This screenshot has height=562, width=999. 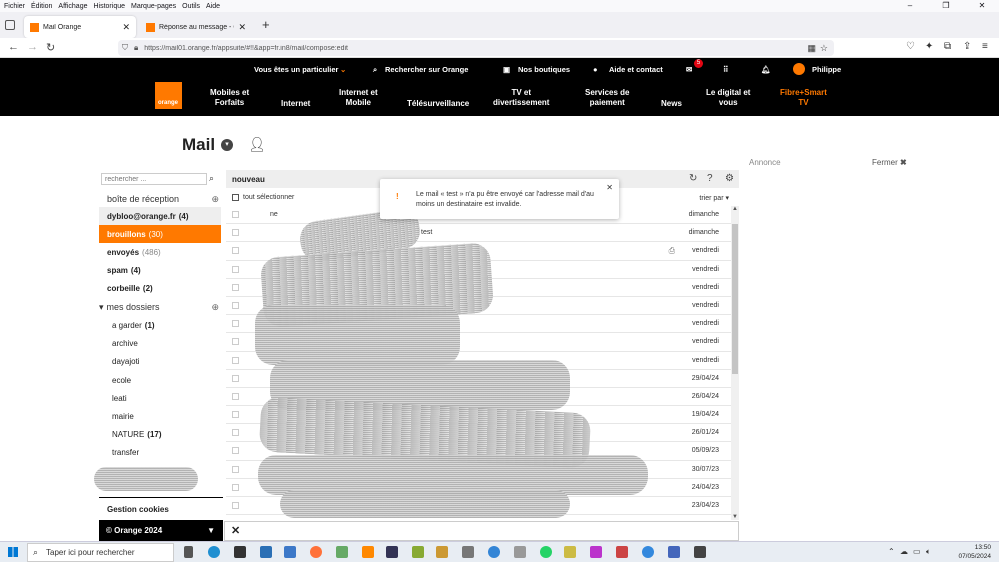 I want to click on shield-icon: ⛉, so click(x=125, y=48).